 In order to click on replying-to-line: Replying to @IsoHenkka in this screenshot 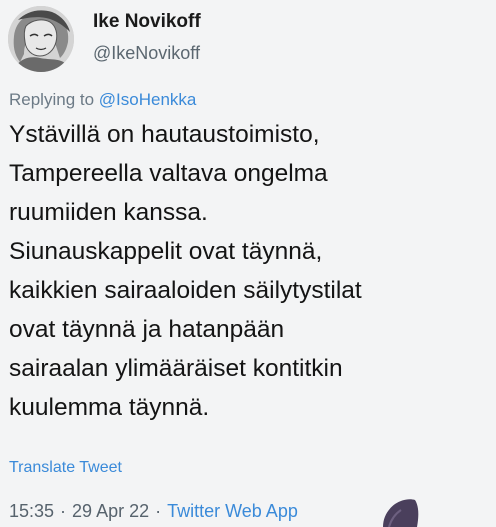, I will do `click(102, 100)`.